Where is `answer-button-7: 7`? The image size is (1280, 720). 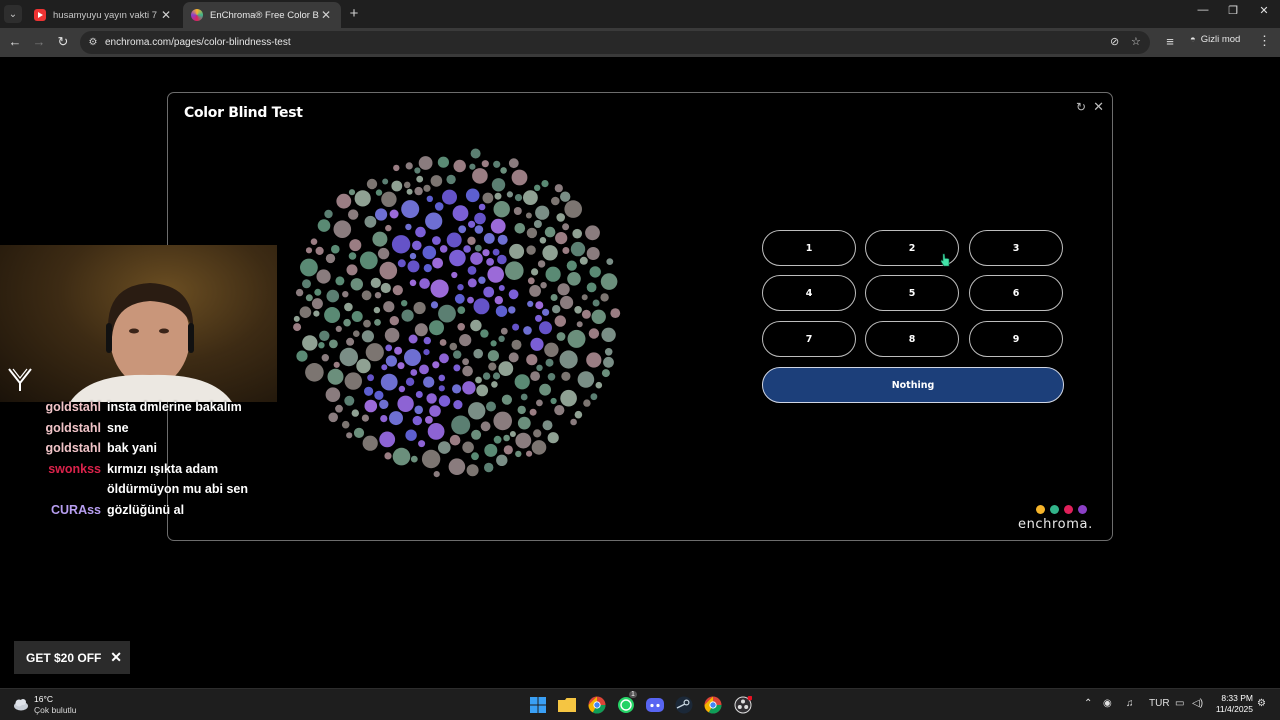
answer-button-7: 7 is located at coordinates (809, 339).